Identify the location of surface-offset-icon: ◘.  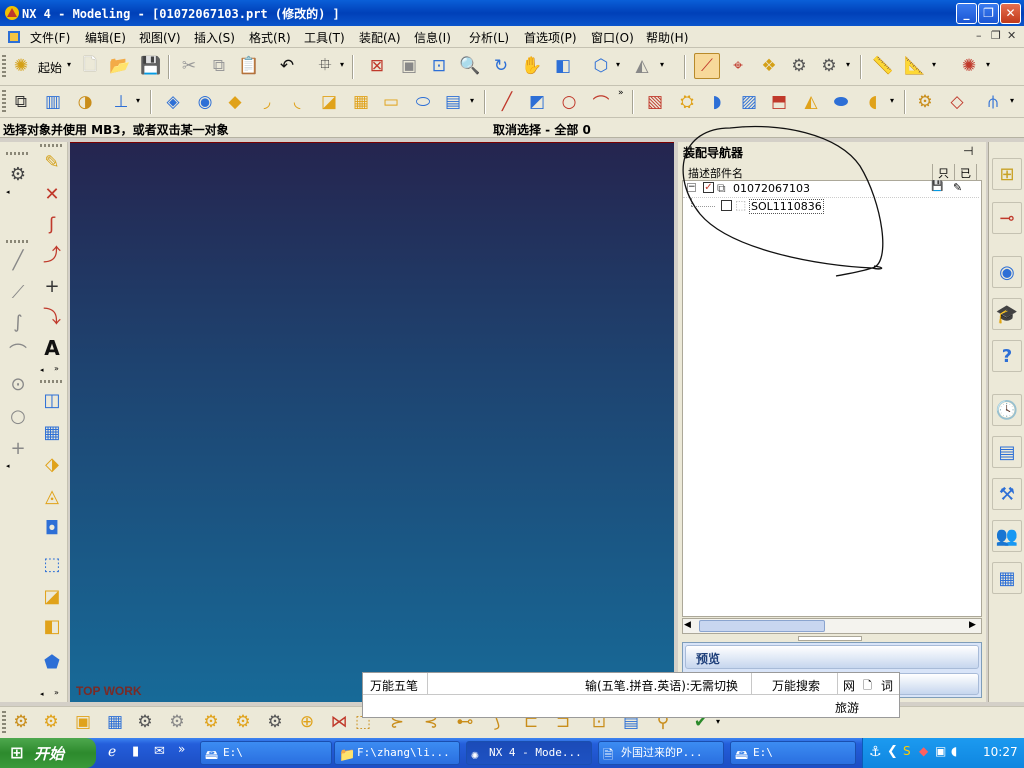
(52, 528).